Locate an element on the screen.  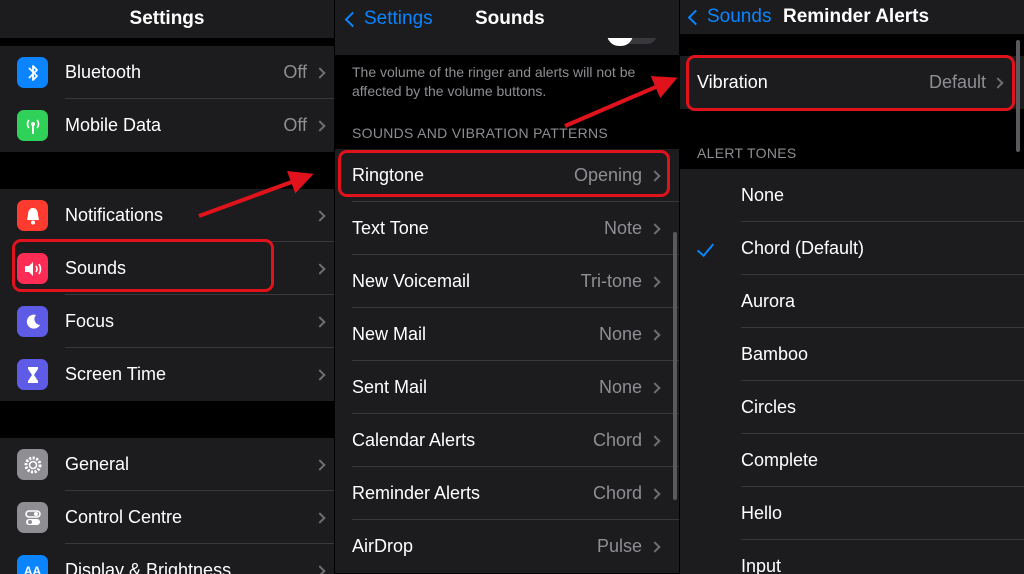
sounds-navbar: Settings Sounds is located at coordinates (507, 19).